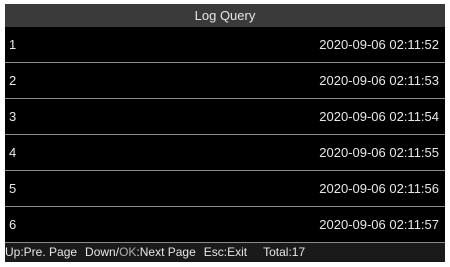 The image size is (450, 267). Describe the element at coordinates (379, 80) in the screenshot. I see `log-timestamp: 2020-09-06 02:11:53` at that location.